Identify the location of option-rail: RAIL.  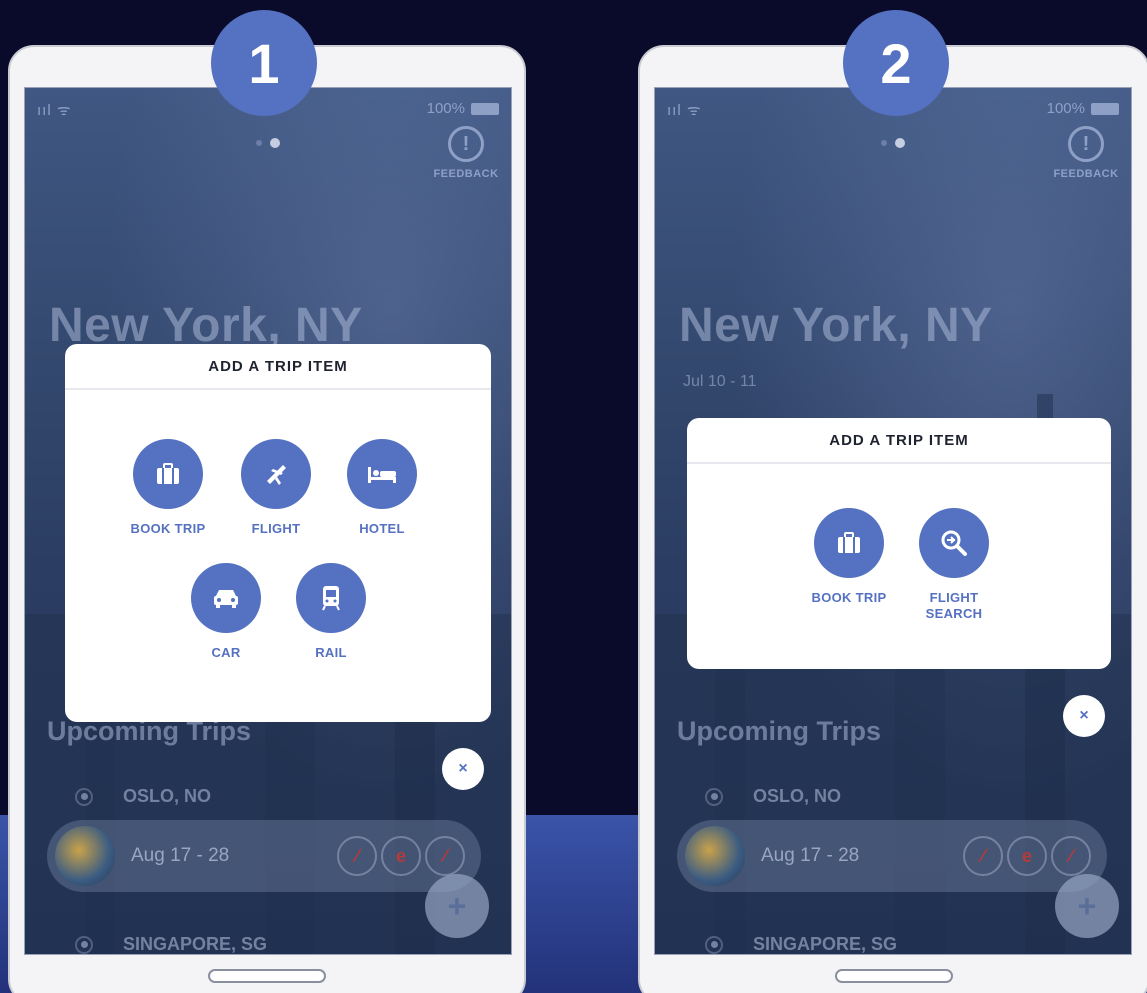
(331, 612).